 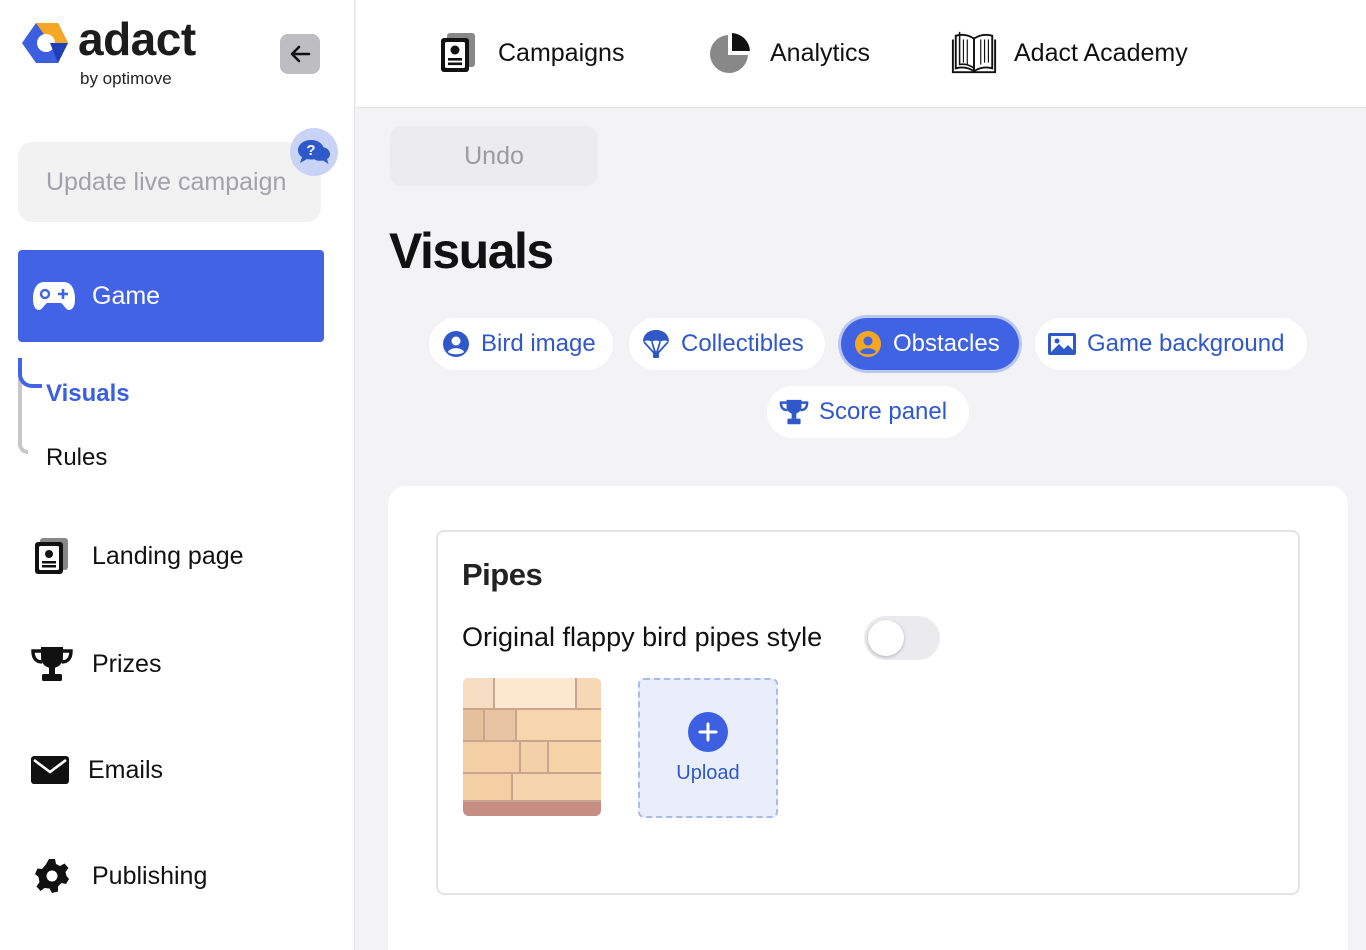 What do you see at coordinates (742, 343) in the screenshot?
I see `tab-collectibles-label: Collectibles` at bounding box center [742, 343].